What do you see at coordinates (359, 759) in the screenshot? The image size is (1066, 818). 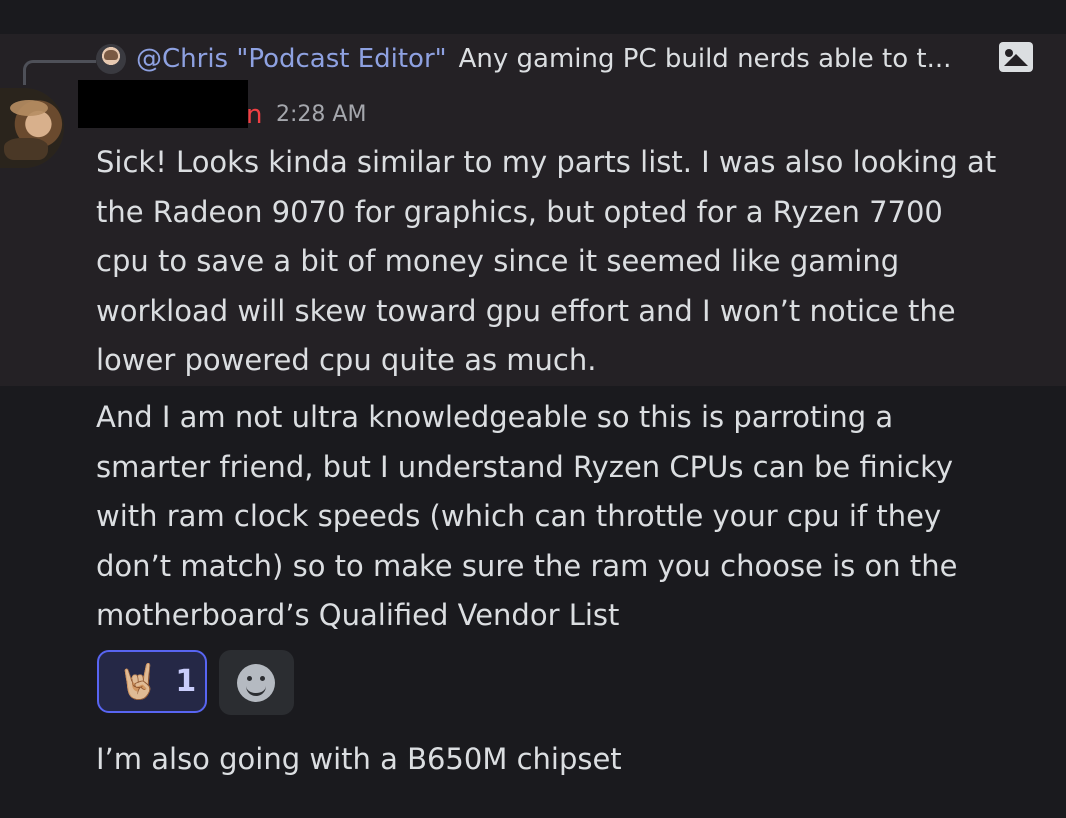 I see `message-text: I’m also going with a B650M chipset` at bounding box center [359, 759].